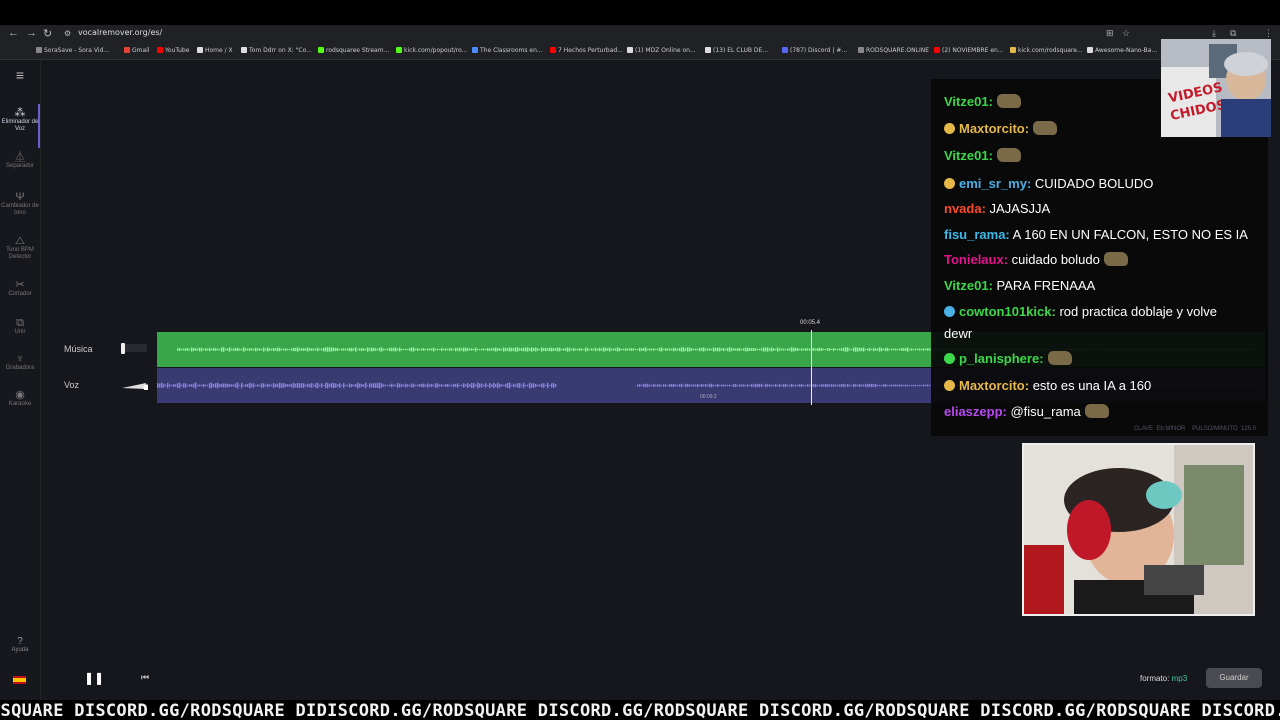  Describe the element at coordinates (1214, 33) in the screenshot. I see `download-icon: ⤓` at that location.